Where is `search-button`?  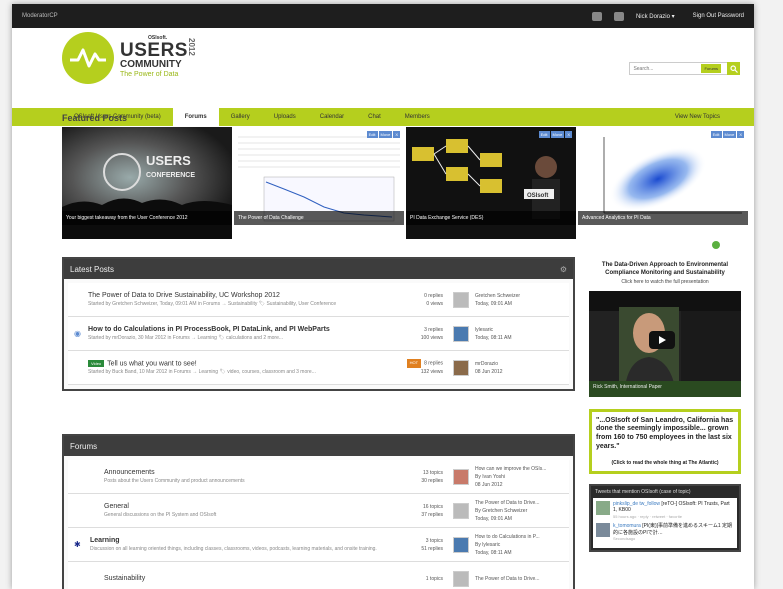 search-button is located at coordinates (733, 68).